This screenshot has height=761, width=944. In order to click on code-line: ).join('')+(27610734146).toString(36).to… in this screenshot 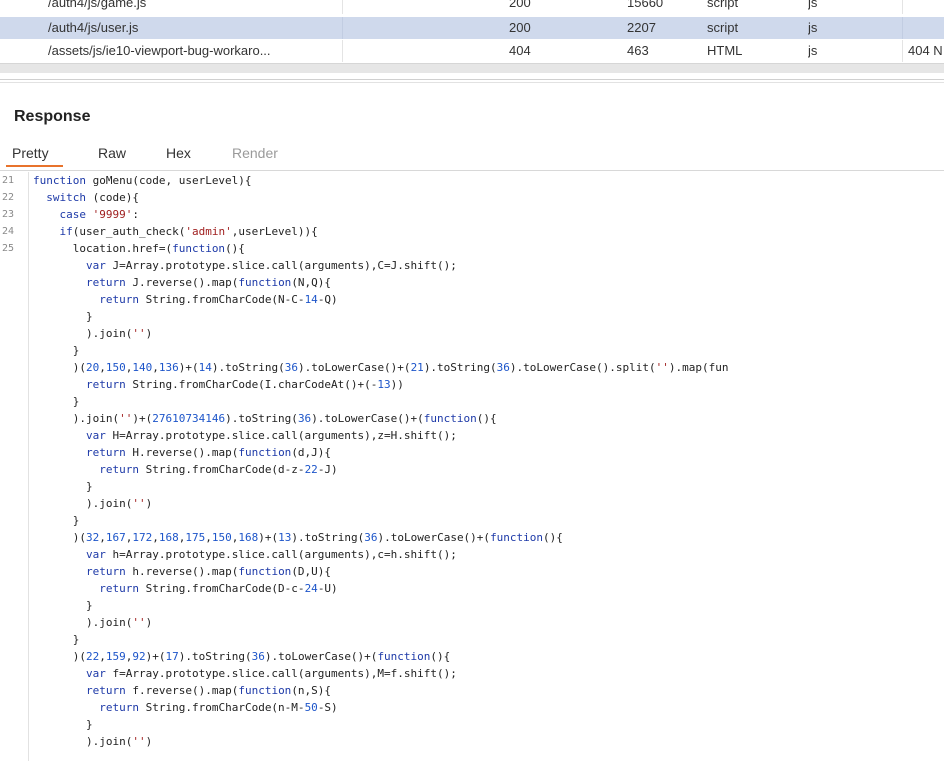, I will do `click(265, 418)`.